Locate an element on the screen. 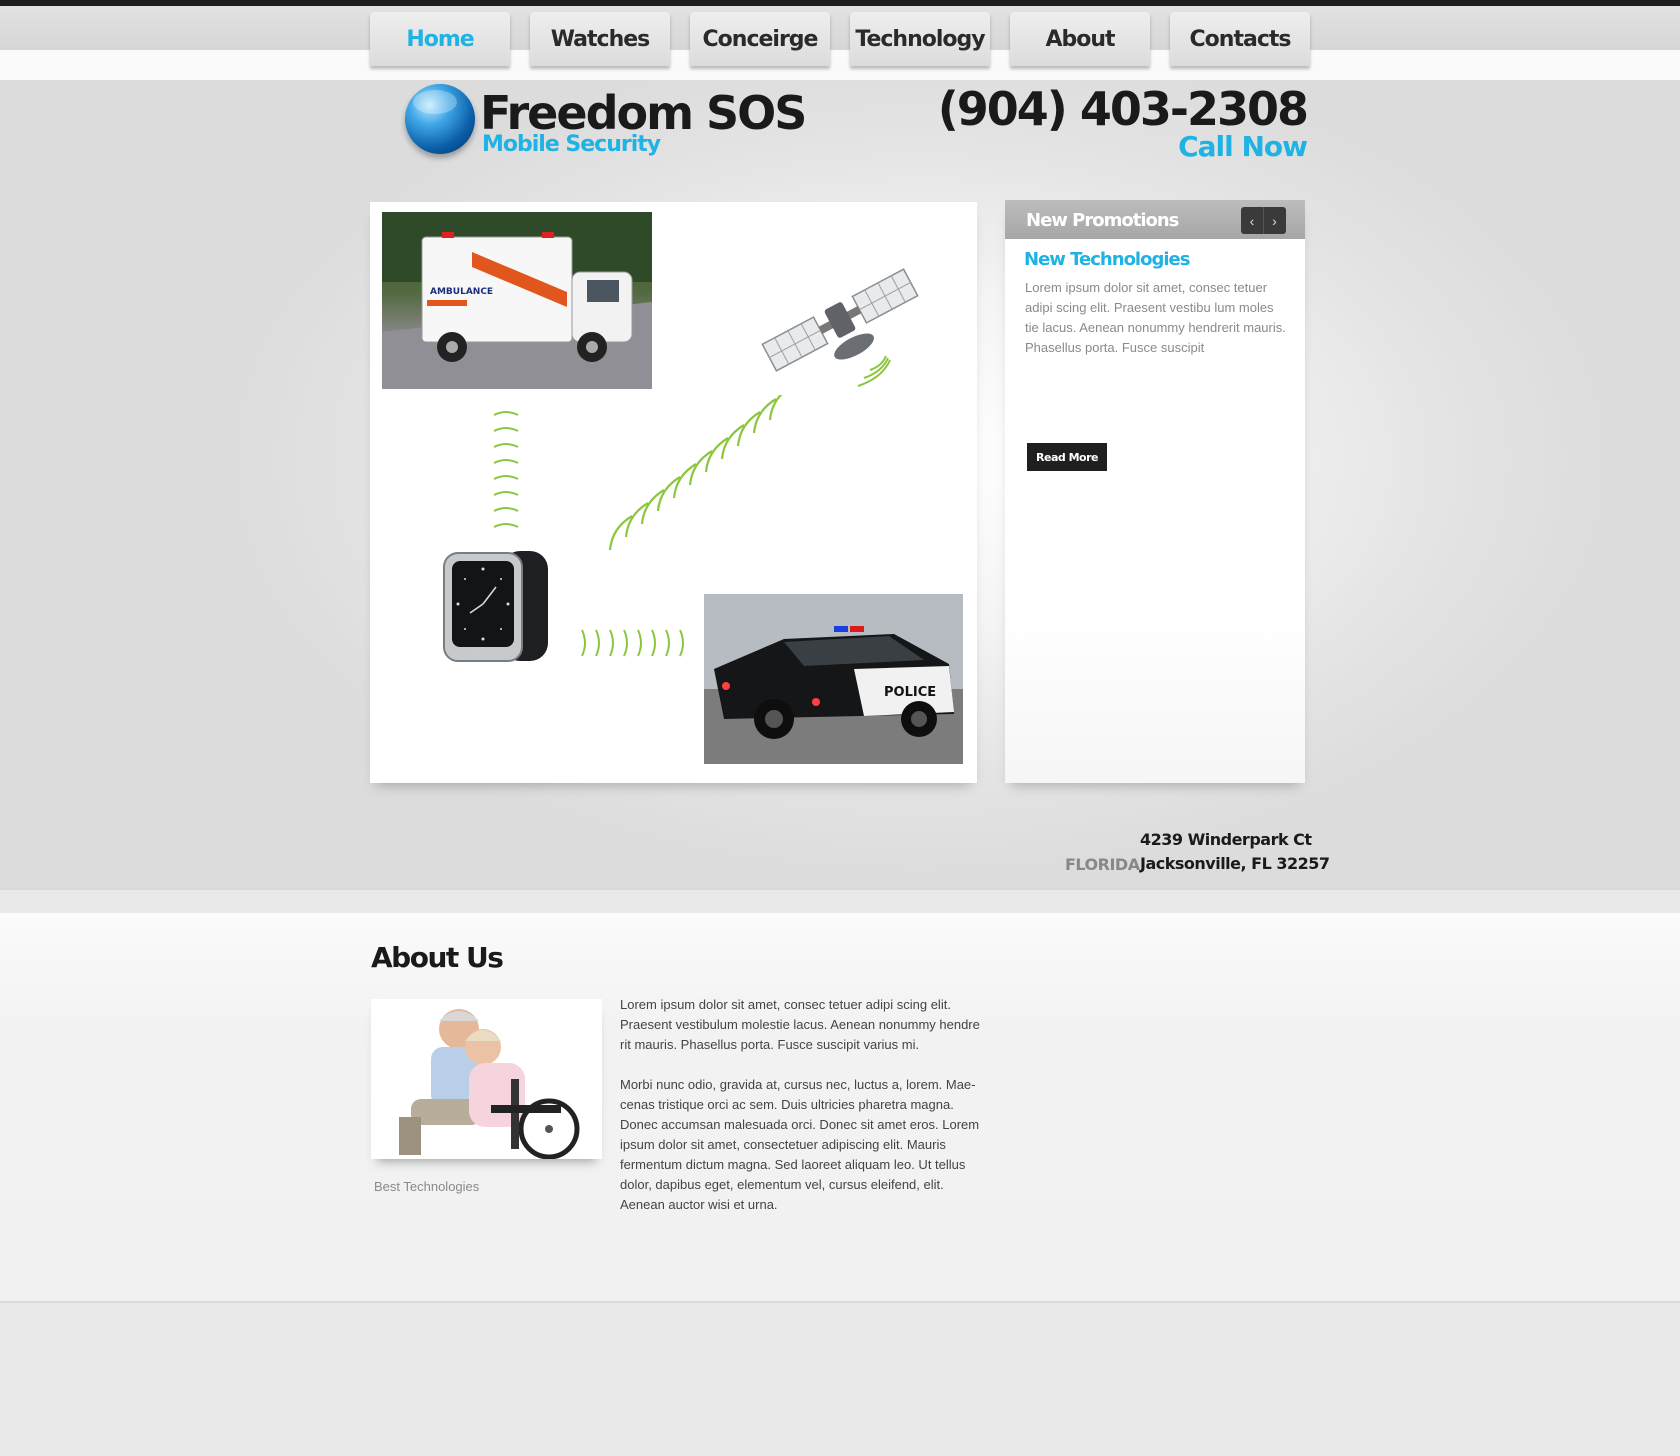  svg-text: ENJOY LIFE is located at coordinates (479, 654).